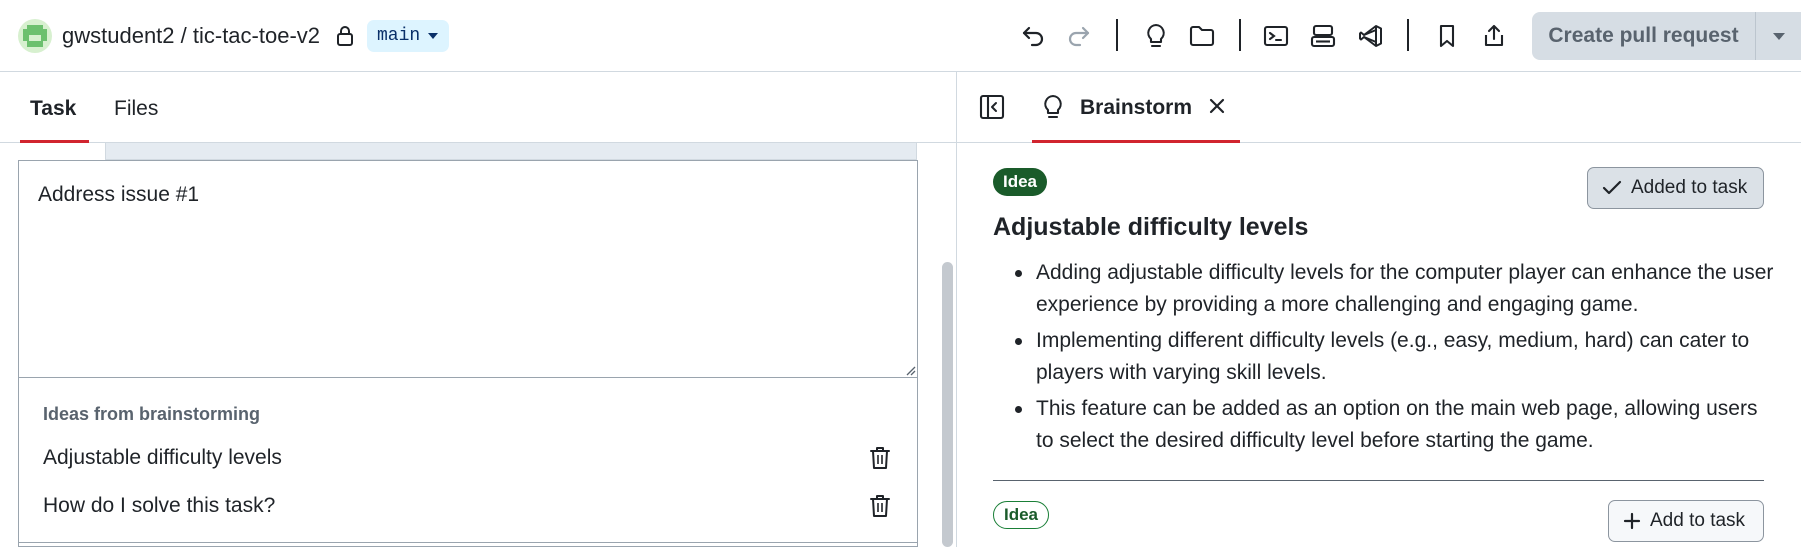 The image size is (1801, 547). What do you see at coordinates (1202, 36) in the screenshot?
I see `folder-icon` at bounding box center [1202, 36].